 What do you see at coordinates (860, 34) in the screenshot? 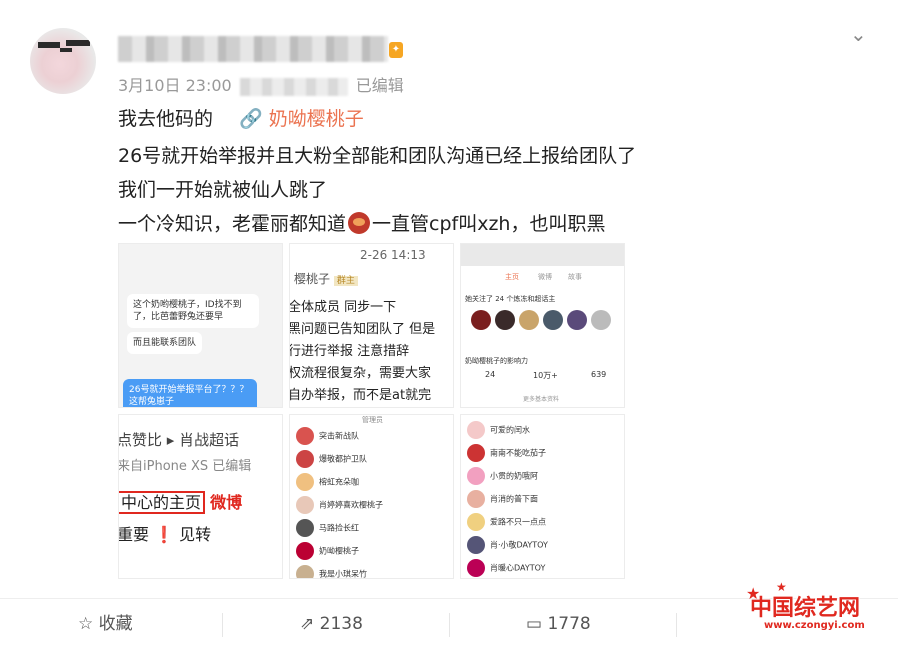
I see `chevron-down-icon: ⌄` at bounding box center [860, 34].